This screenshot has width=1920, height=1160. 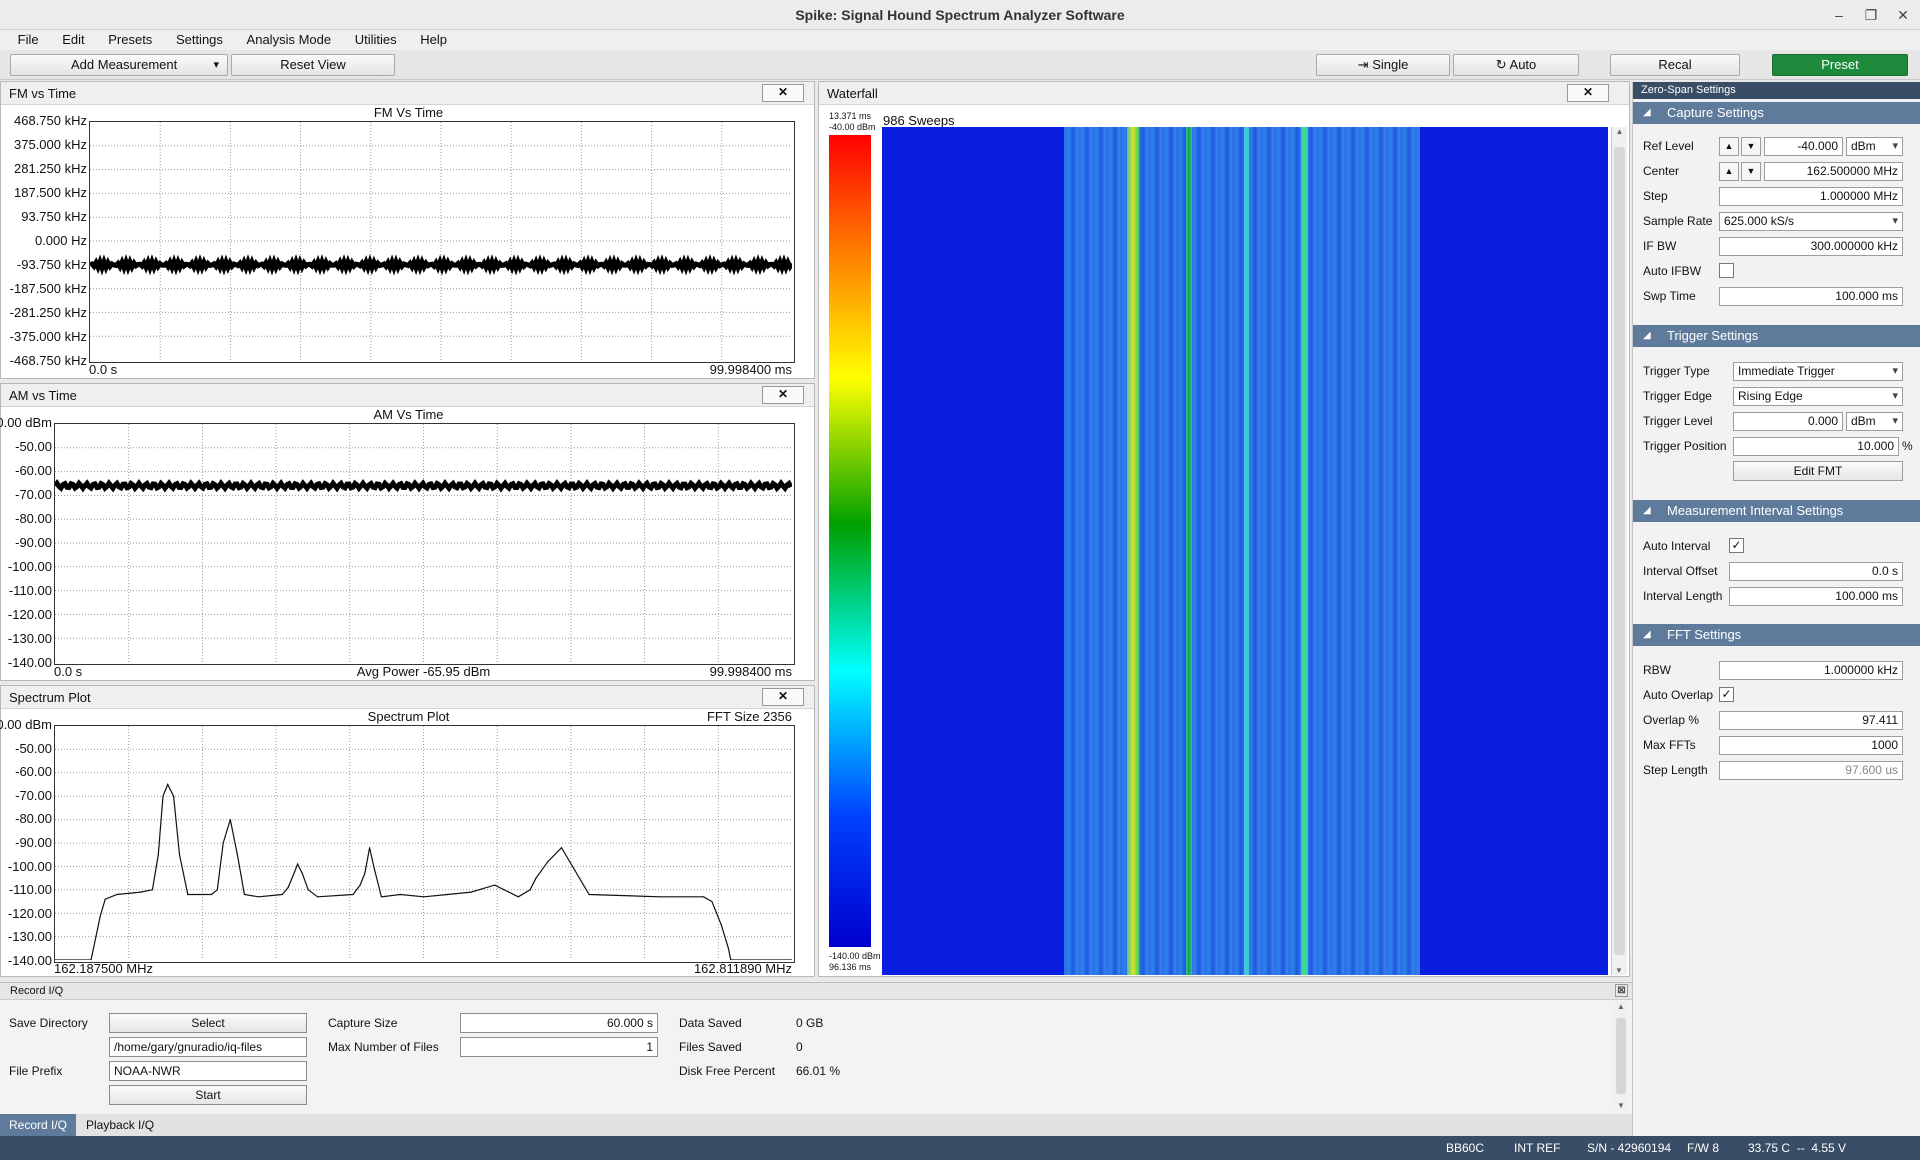 What do you see at coordinates (1776, 113) in the screenshot?
I see `capture-settings-header: ◢ Capture Settings` at bounding box center [1776, 113].